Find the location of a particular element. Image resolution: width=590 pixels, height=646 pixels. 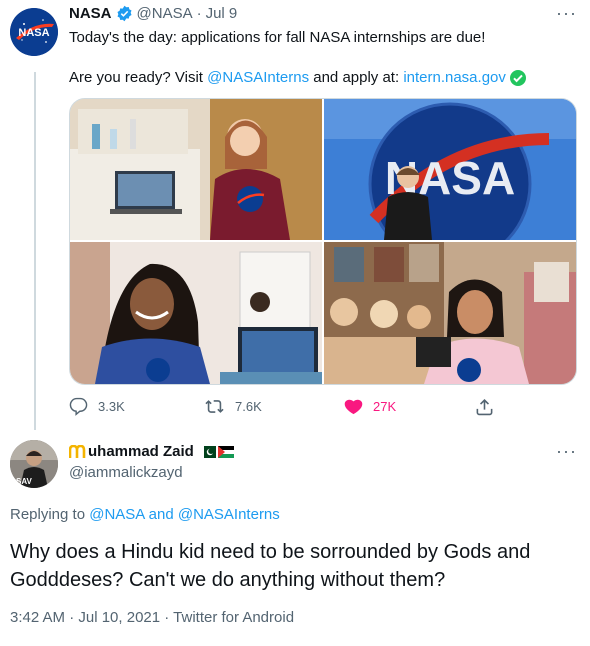

share-action is located at coordinates (489, 406).